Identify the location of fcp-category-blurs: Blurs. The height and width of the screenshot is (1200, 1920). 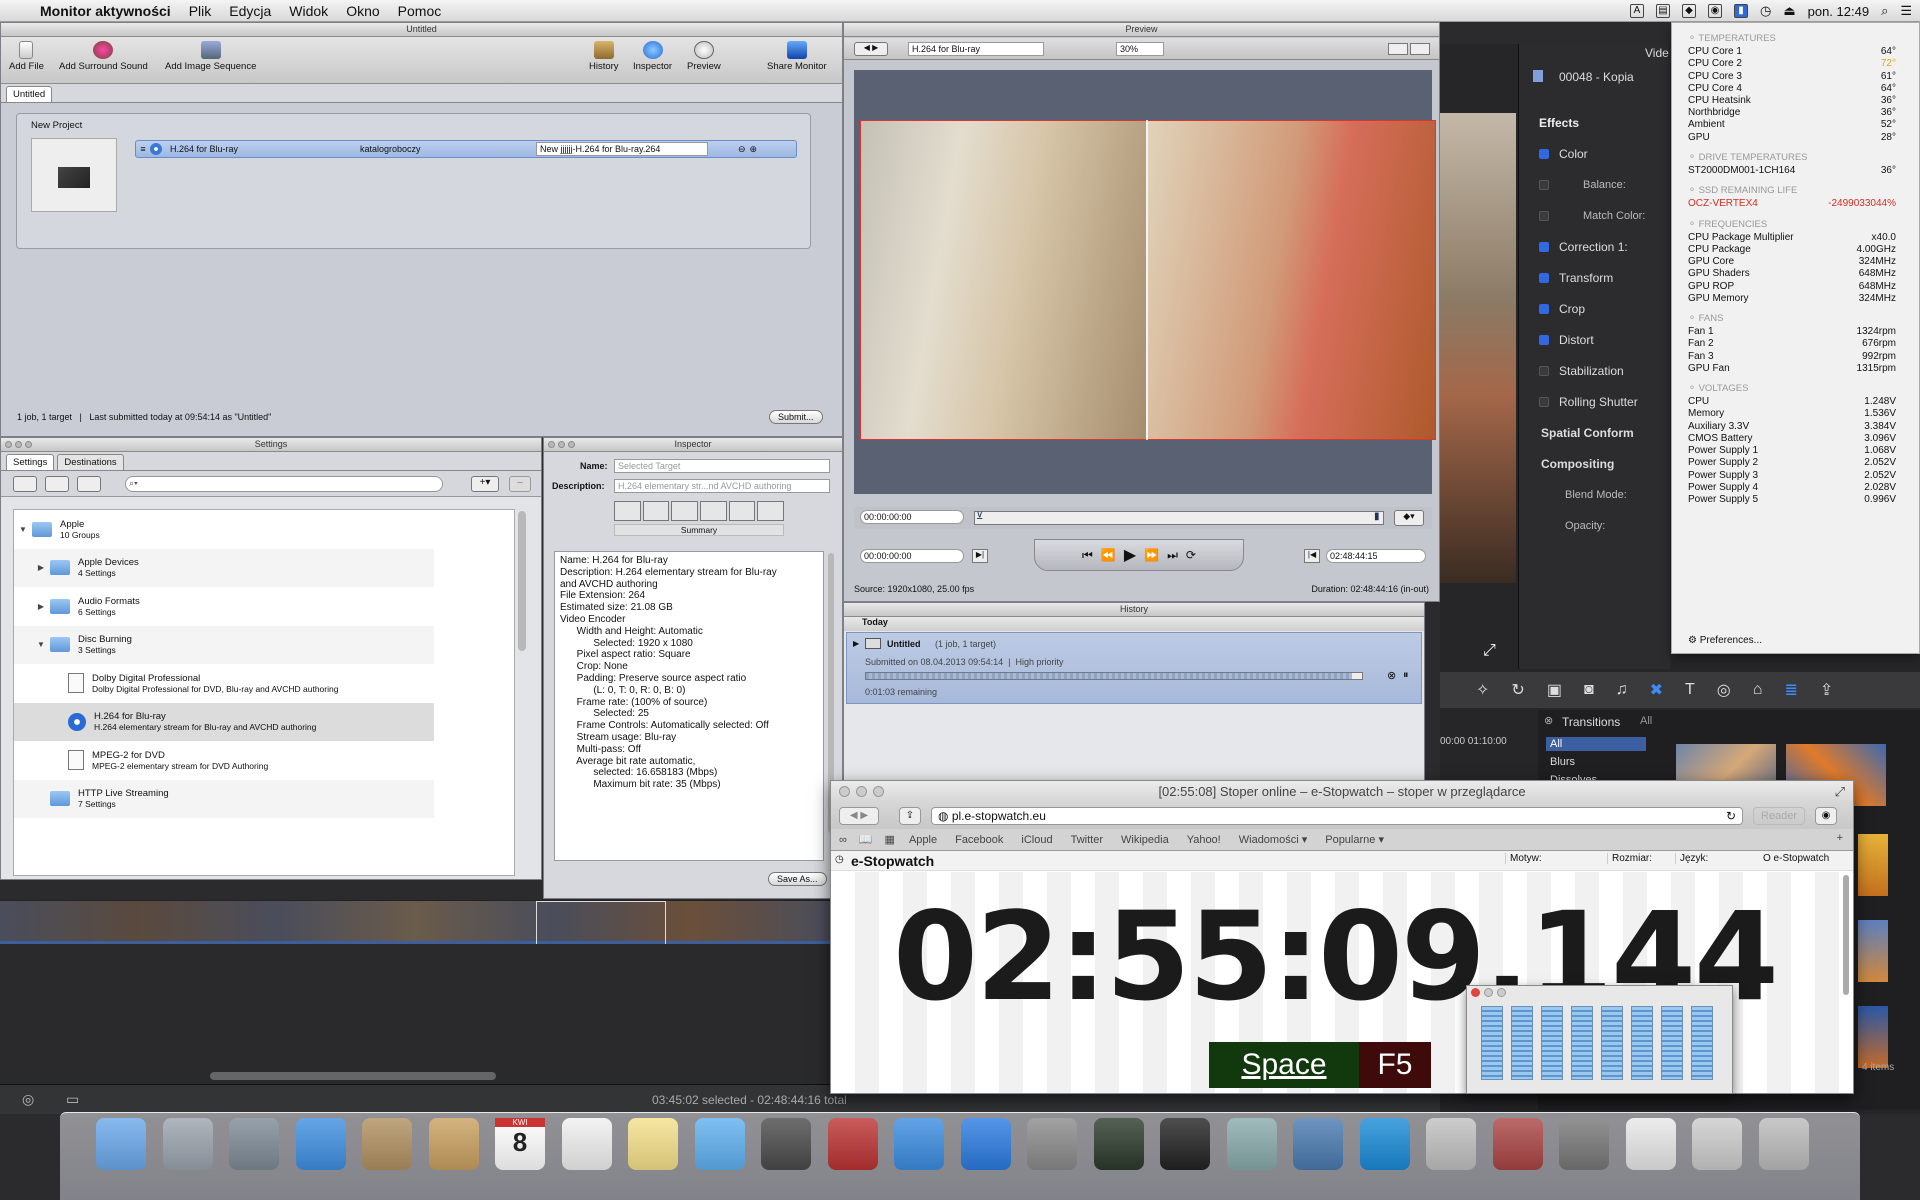
(1562, 762).